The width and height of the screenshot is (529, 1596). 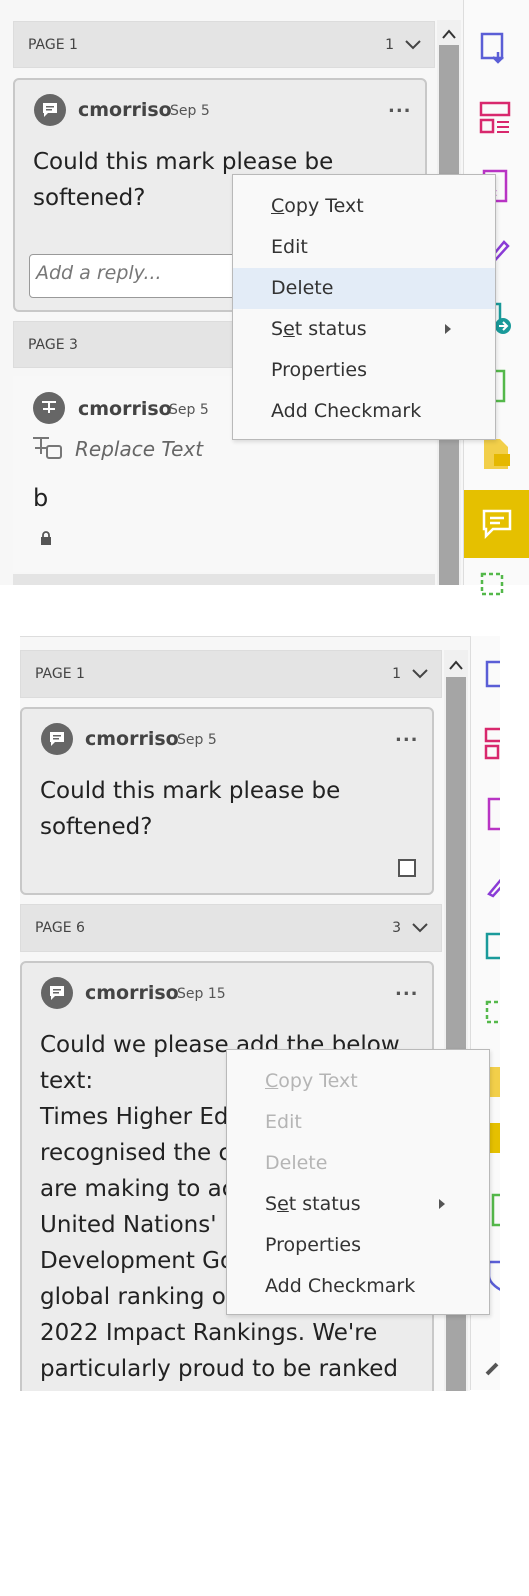 What do you see at coordinates (491, 814) in the screenshot?
I see `edit-pdf-icon` at bounding box center [491, 814].